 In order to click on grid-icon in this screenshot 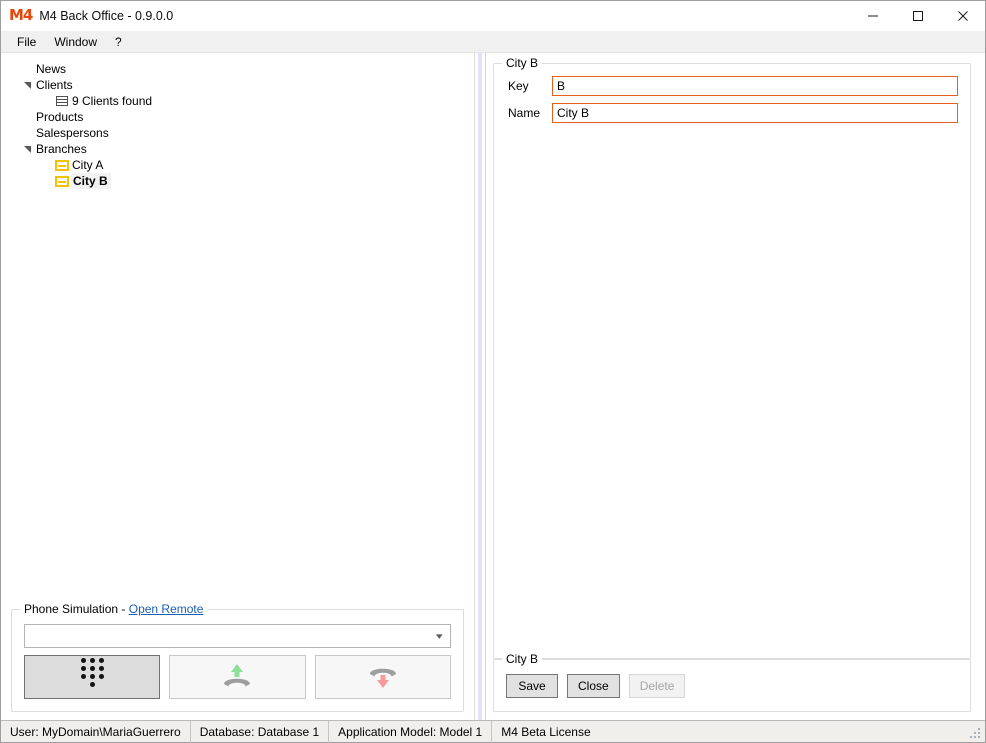, I will do `click(62, 101)`.